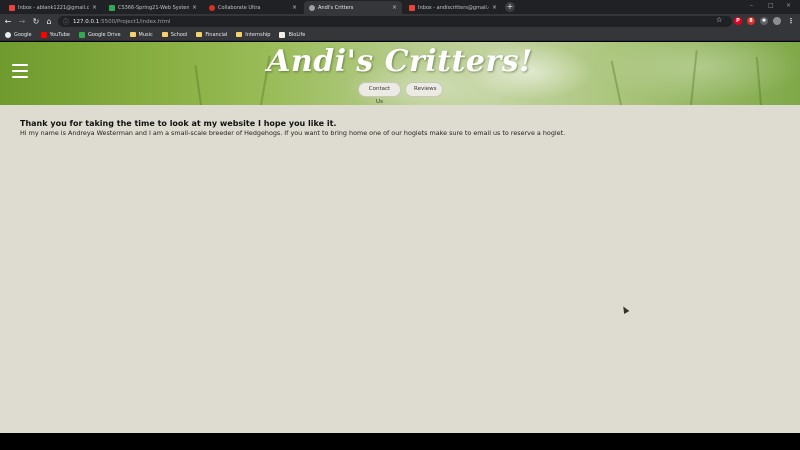  What do you see at coordinates (751, 5) in the screenshot?
I see `minimize-icon: –` at bounding box center [751, 5].